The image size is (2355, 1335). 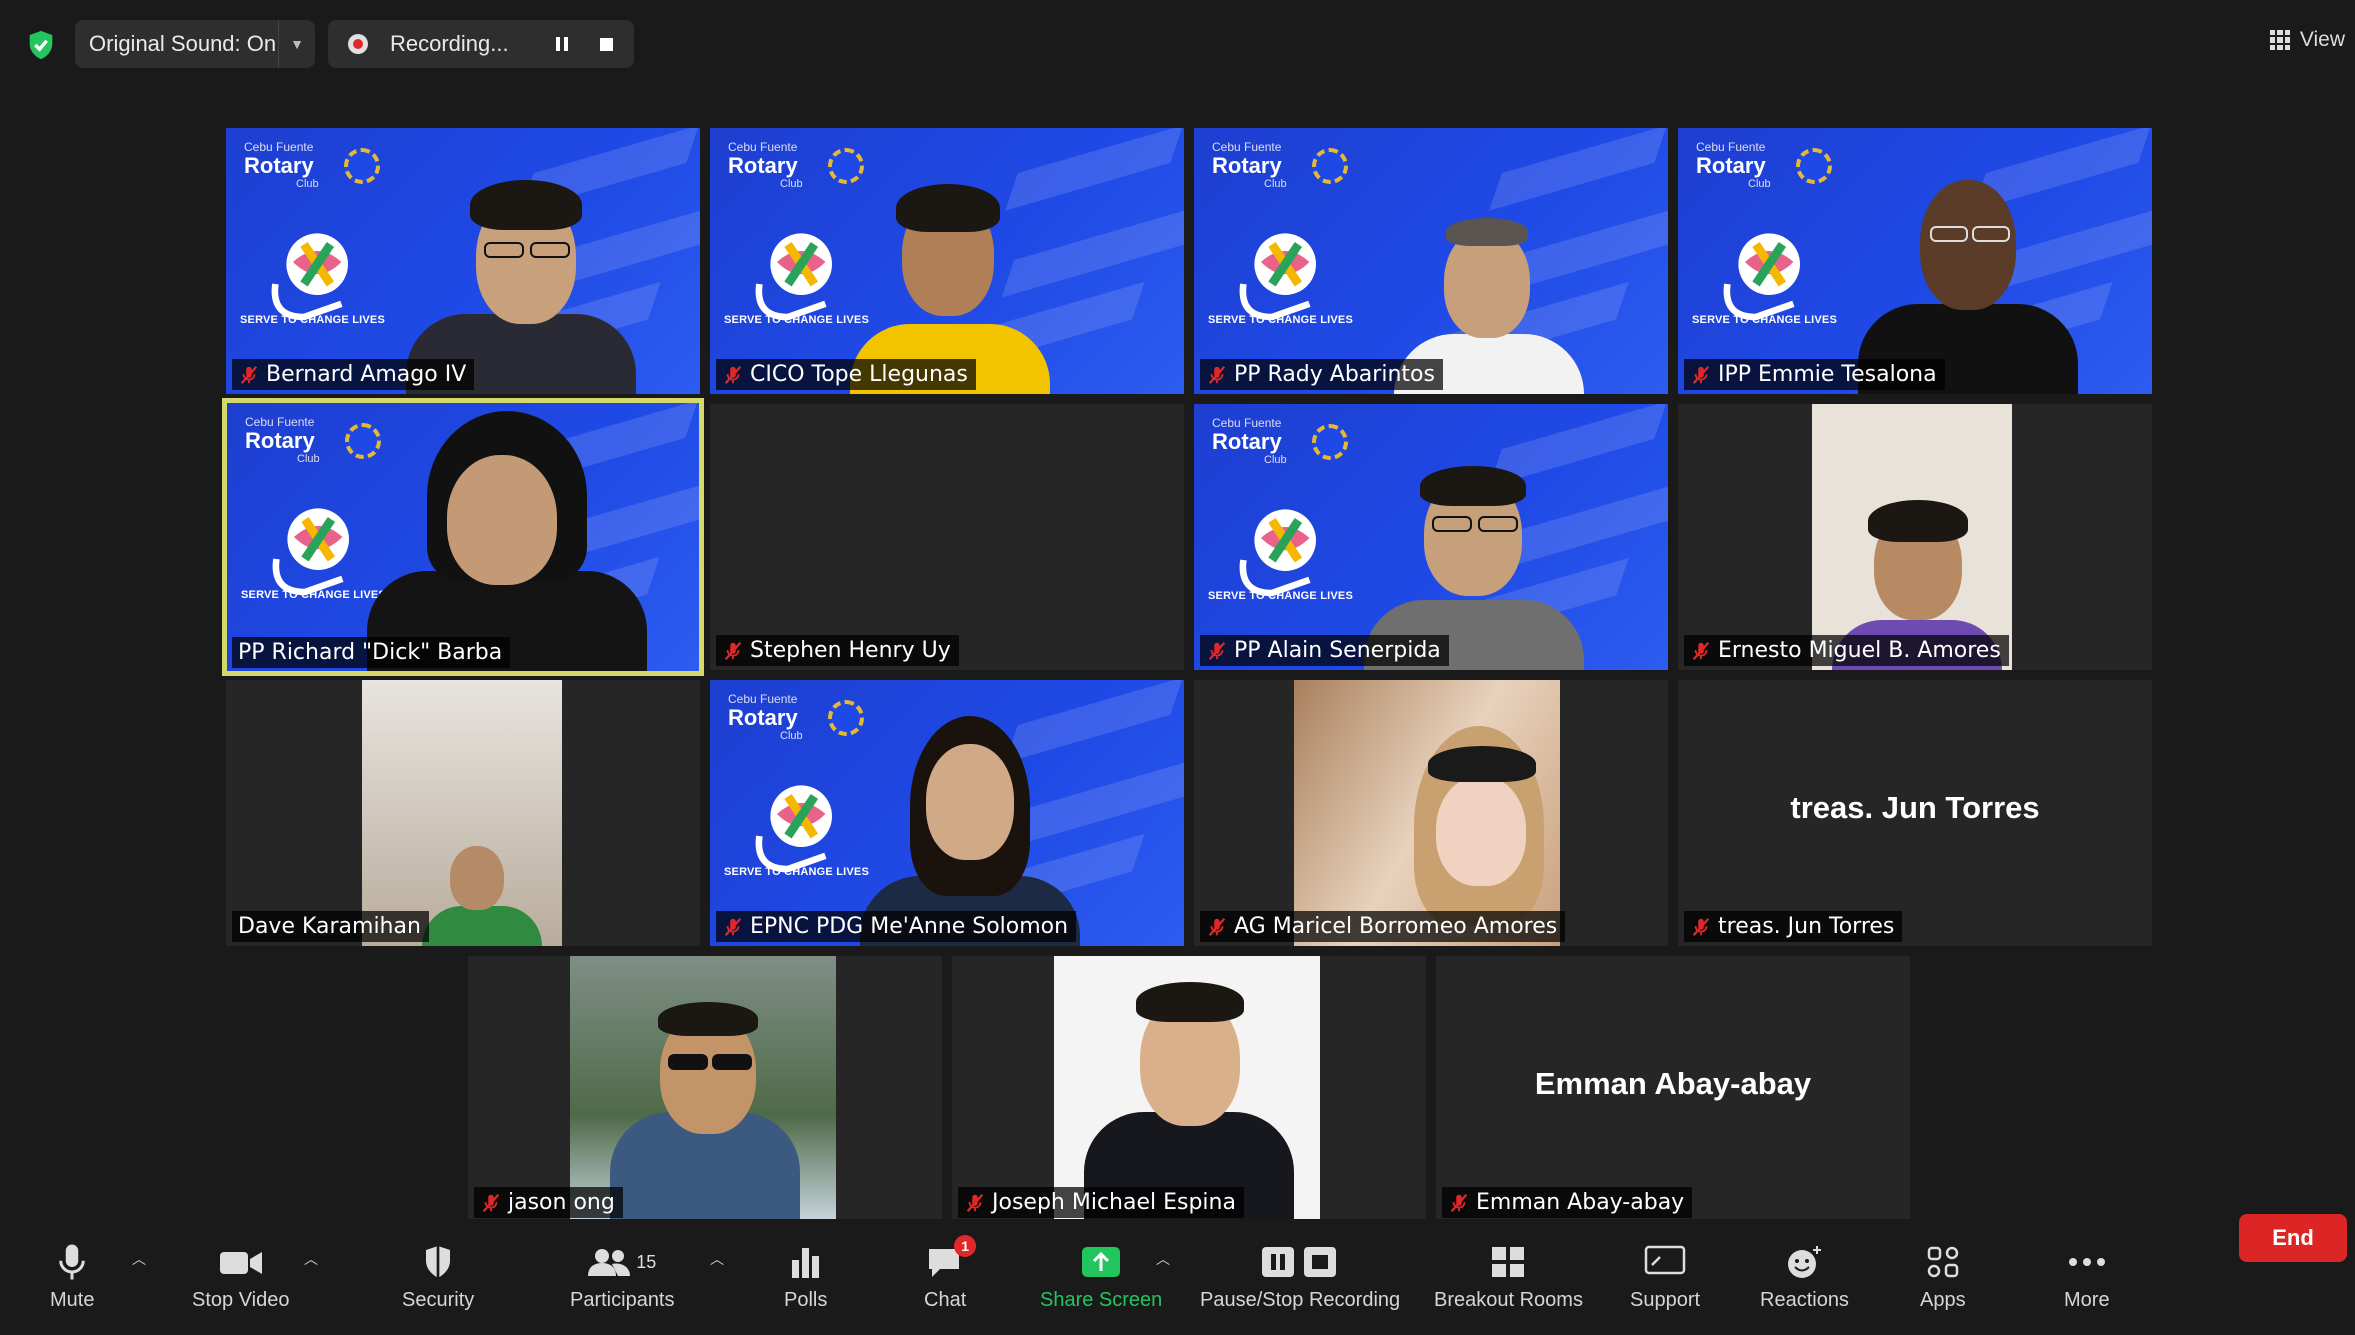 What do you see at coordinates (806, 1300) in the screenshot?
I see `polls-label: Polls` at bounding box center [806, 1300].